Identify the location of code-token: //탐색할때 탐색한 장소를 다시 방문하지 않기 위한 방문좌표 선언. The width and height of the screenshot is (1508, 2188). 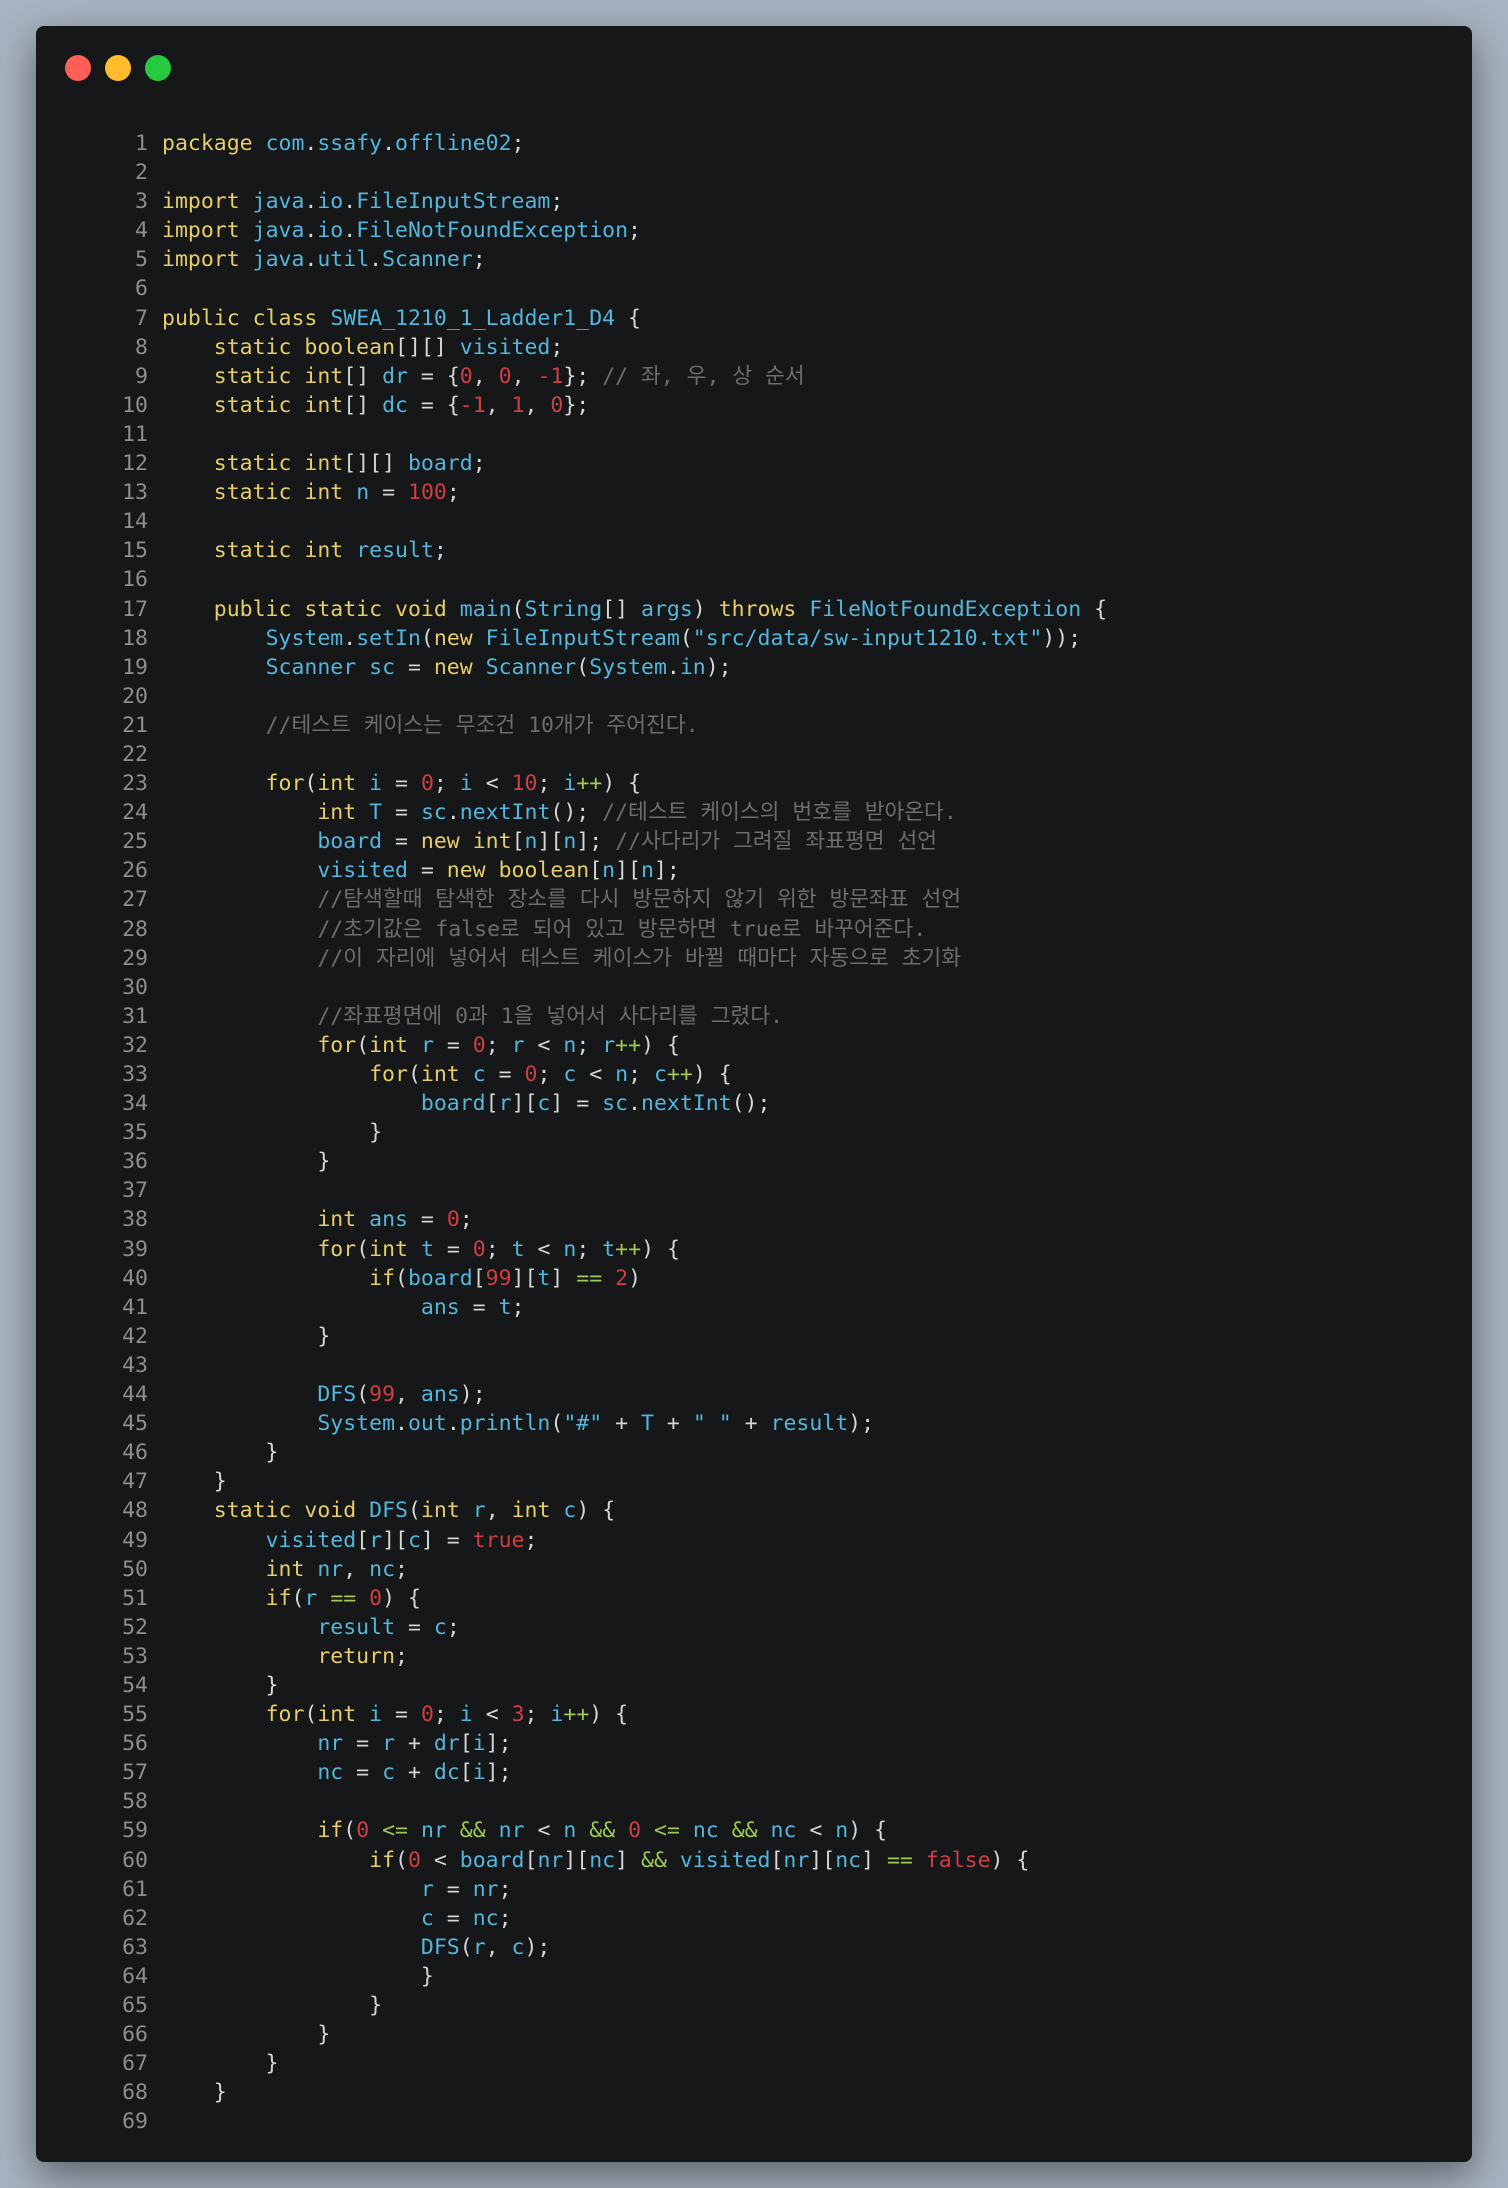
(639, 900).